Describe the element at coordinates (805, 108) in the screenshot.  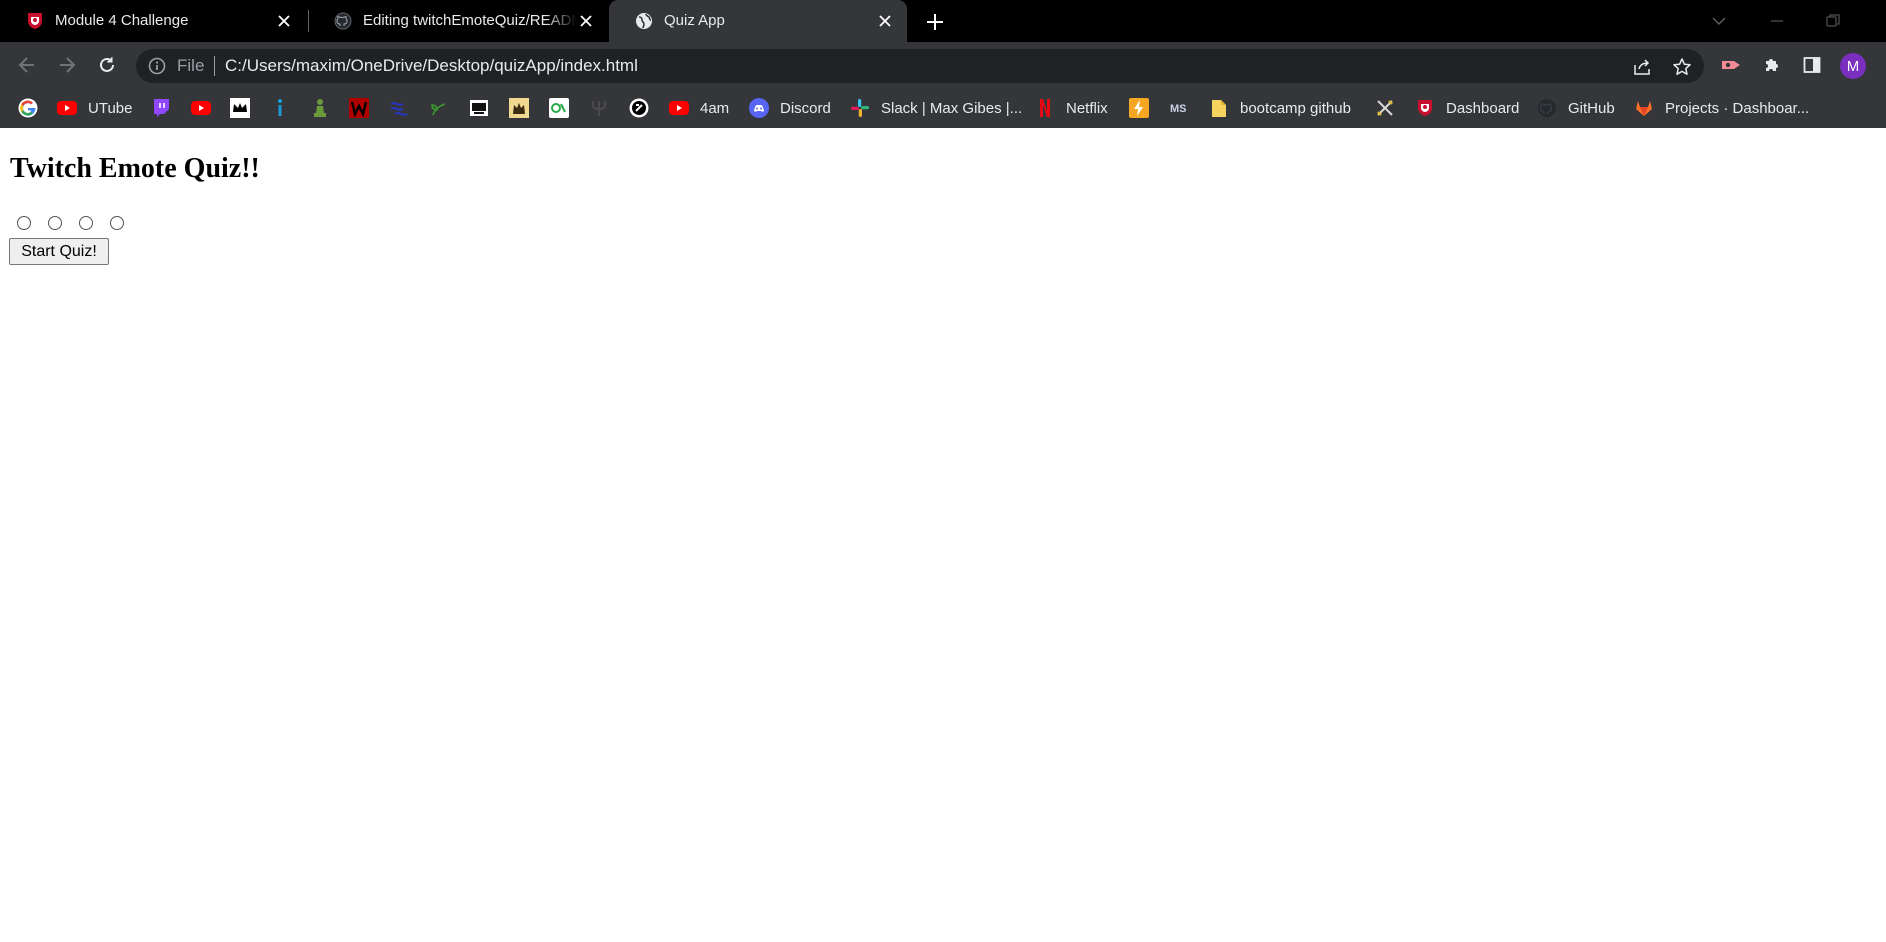
I see `bookmark-label: Discord` at that location.